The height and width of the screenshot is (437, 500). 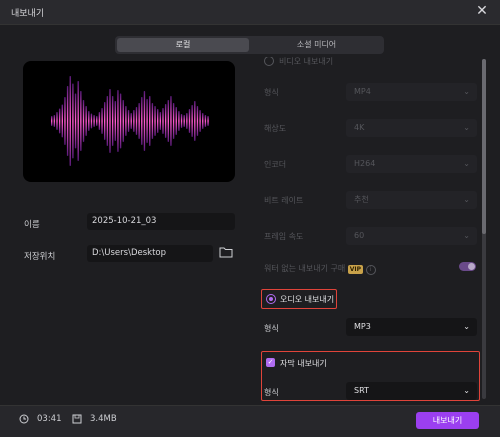 I want to click on audio-preview-thumbnail, so click(x=129, y=121).